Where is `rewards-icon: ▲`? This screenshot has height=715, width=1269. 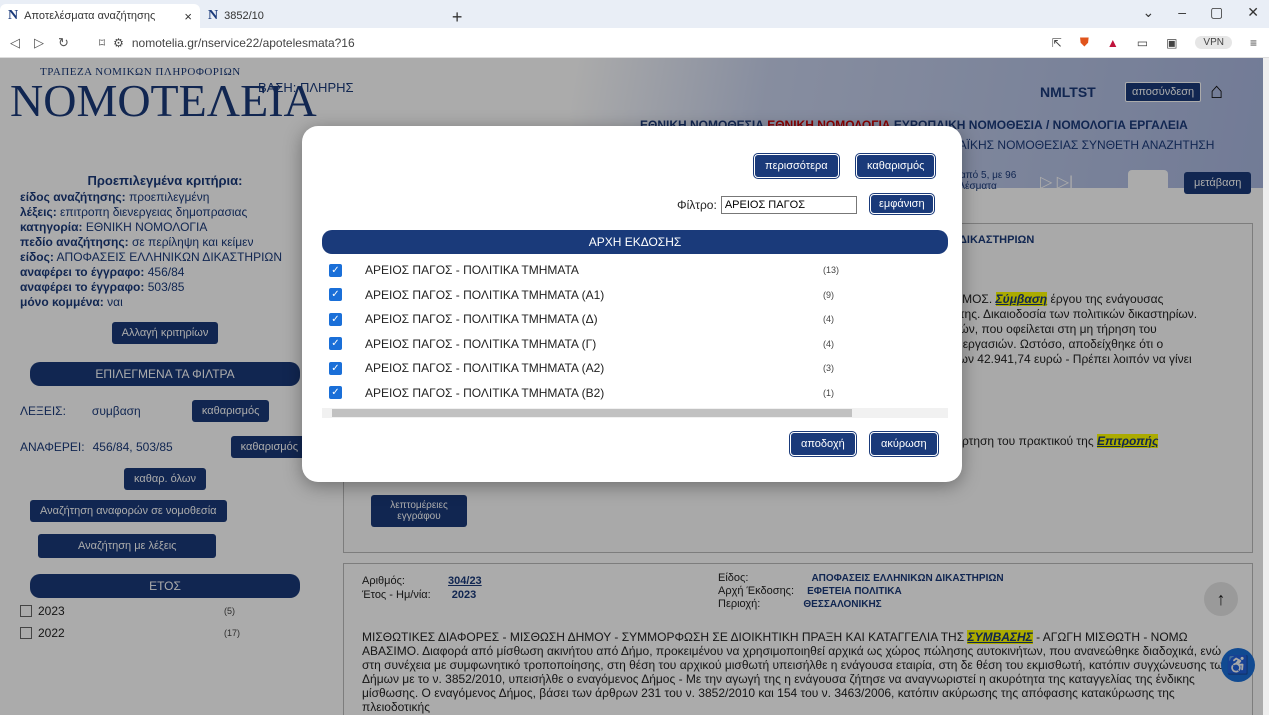 rewards-icon: ▲ is located at coordinates (1113, 43).